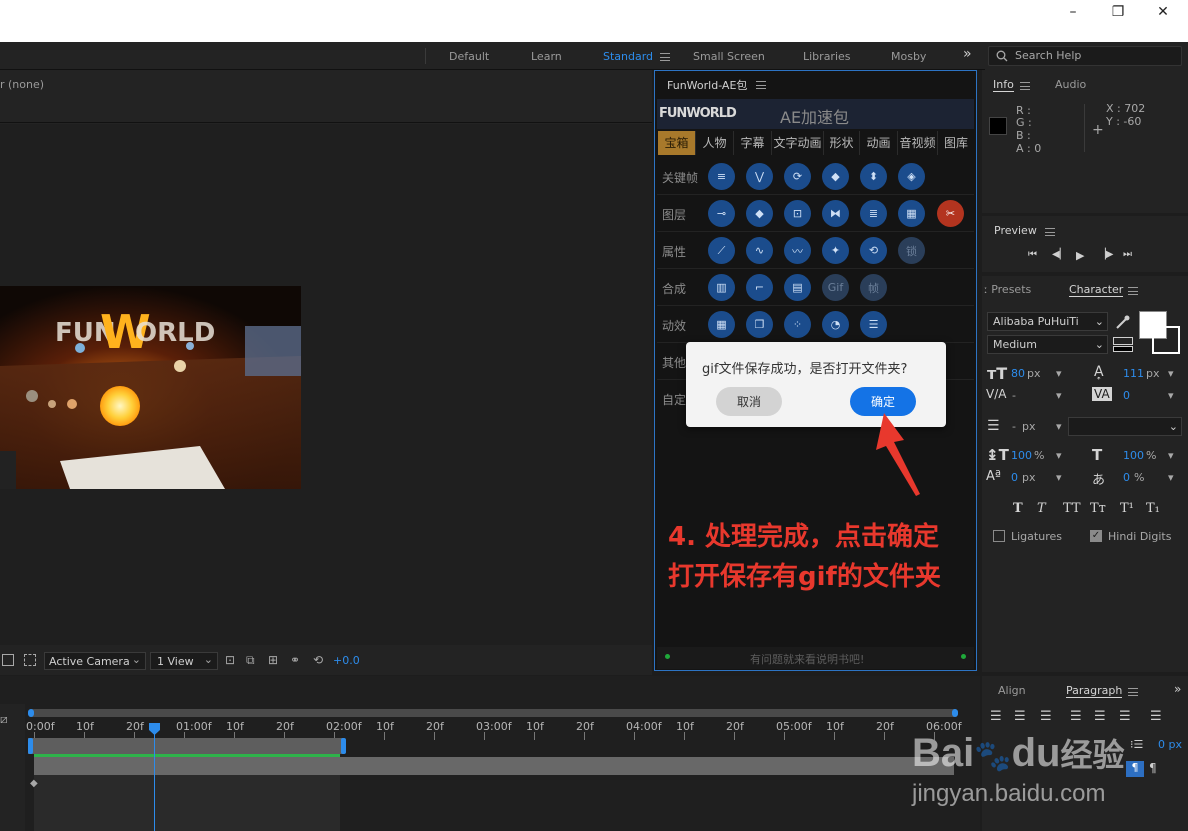 Image resolution: width=1188 pixels, height=831 pixels. Describe the element at coordinates (1156, 716) in the screenshot. I see `justify-all-icon: ☰` at that location.